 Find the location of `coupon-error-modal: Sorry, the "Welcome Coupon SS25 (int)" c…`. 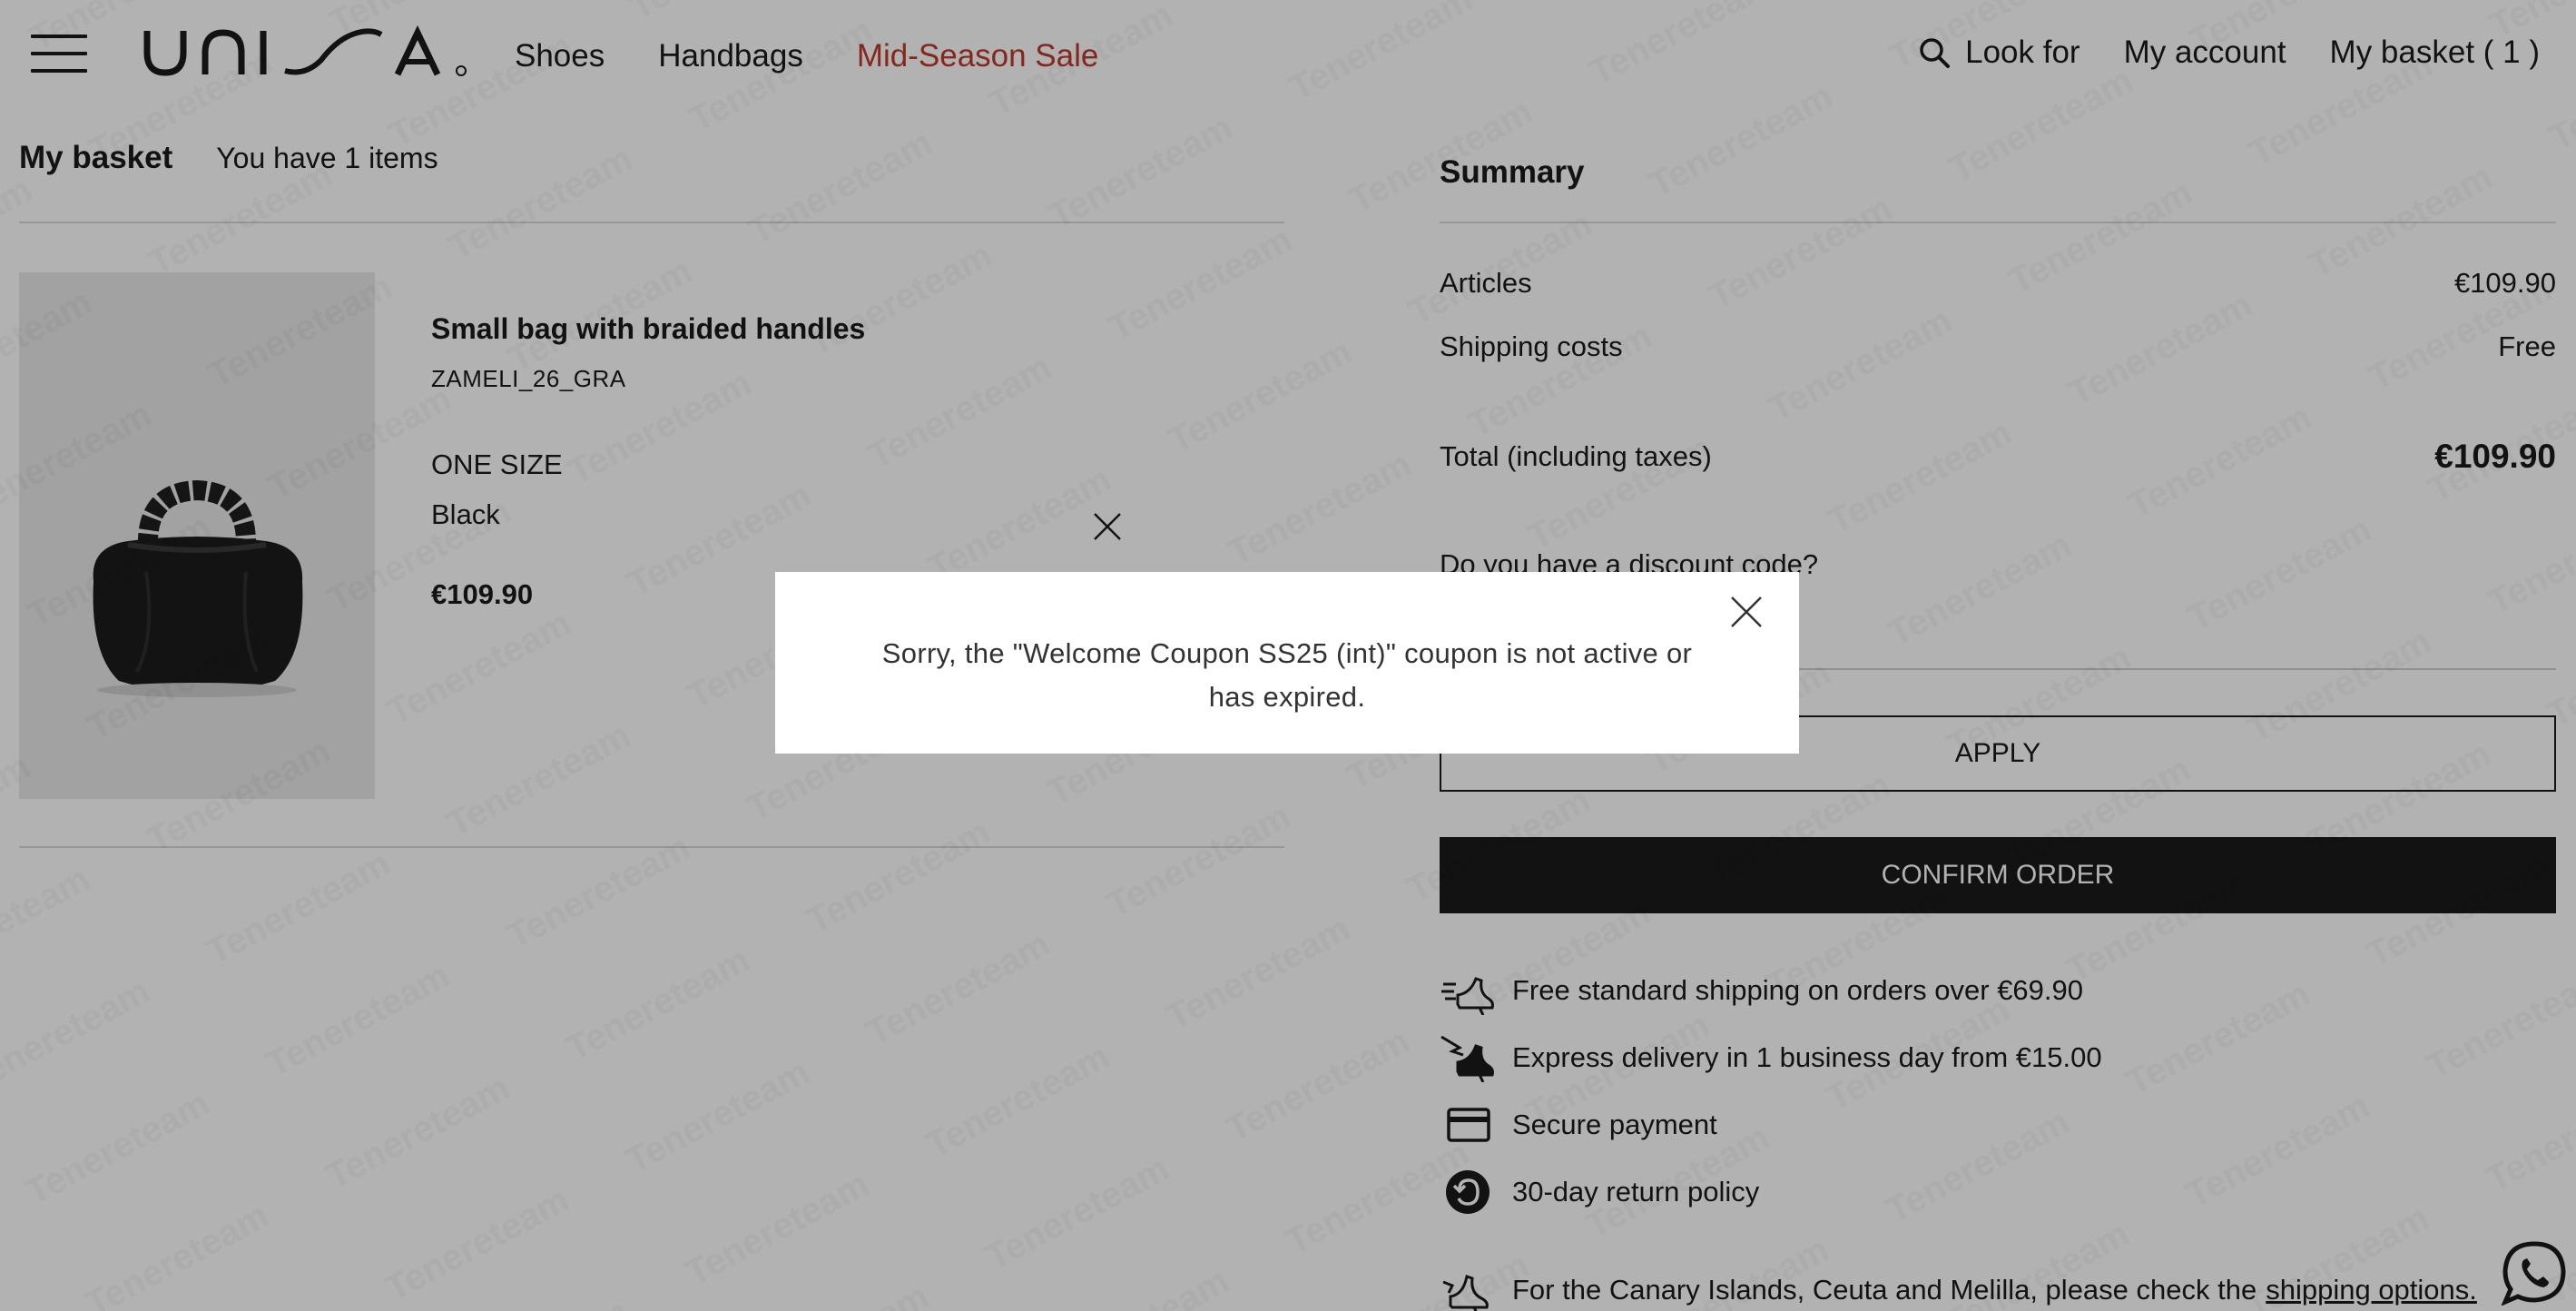

coupon-error-modal: Sorry, the "Welcome Coupon SS25 (int)" c… is located at coordinates (1287, 663).